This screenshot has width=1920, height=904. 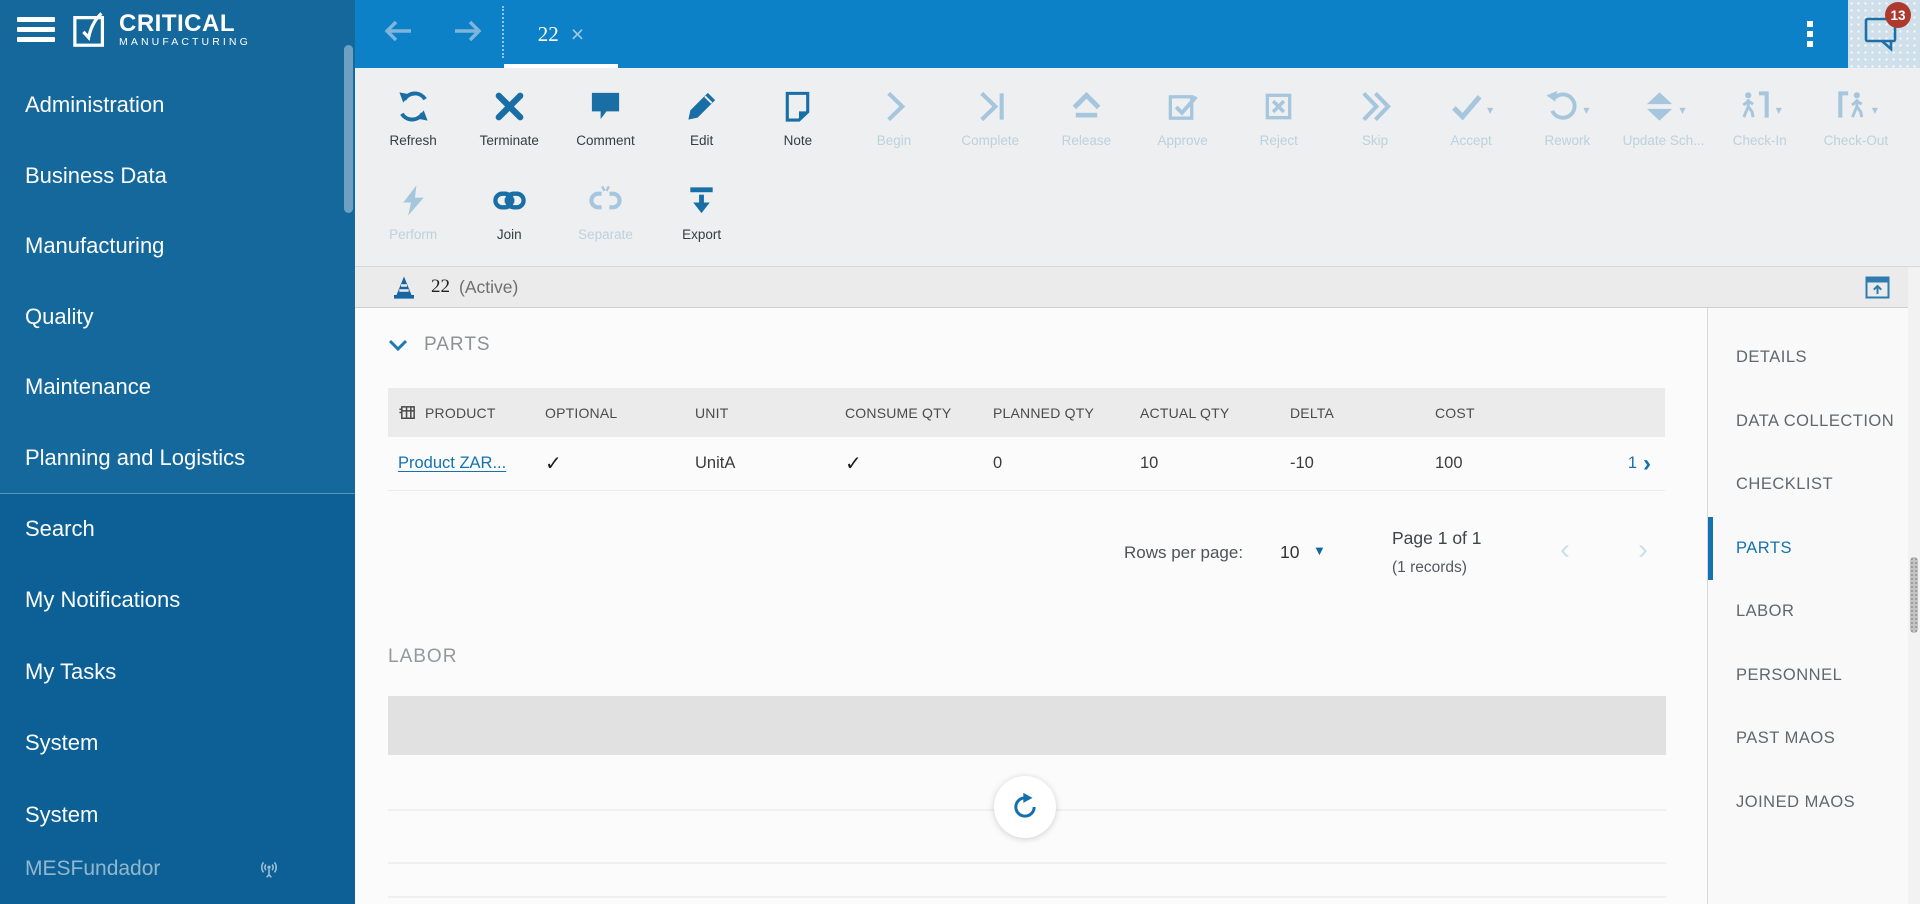 I want to click on toolbar-button-rework: ▾ Rework, so click(x=1567, y=115).